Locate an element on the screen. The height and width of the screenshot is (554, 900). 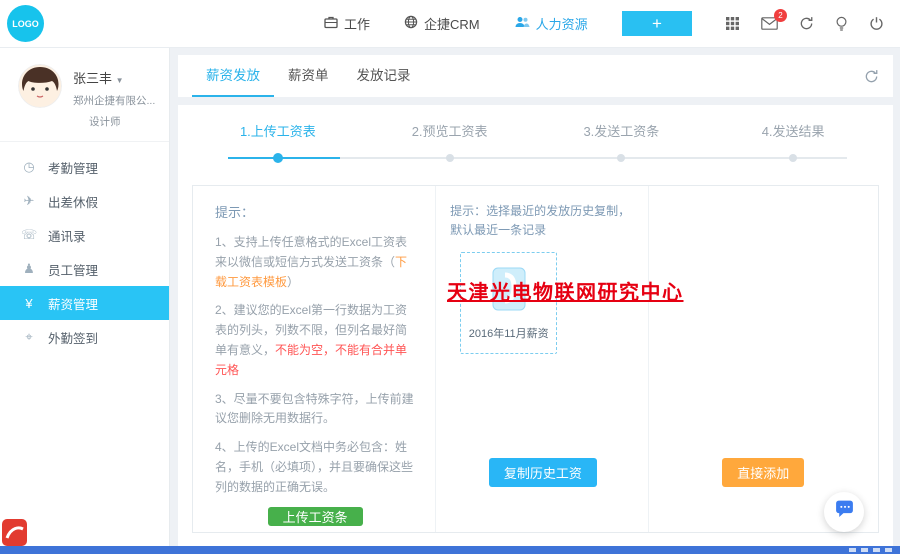
history-record-card: 2016年11月薪资 is located at coordinates (509, 303).